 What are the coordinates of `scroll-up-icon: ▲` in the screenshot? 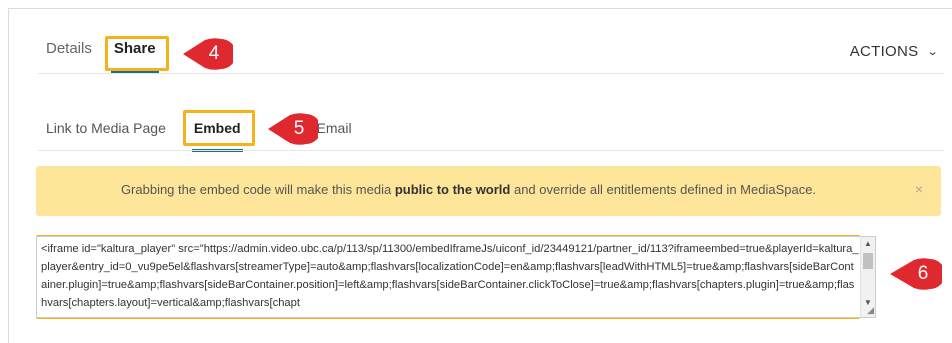 It's located at (868, 243).